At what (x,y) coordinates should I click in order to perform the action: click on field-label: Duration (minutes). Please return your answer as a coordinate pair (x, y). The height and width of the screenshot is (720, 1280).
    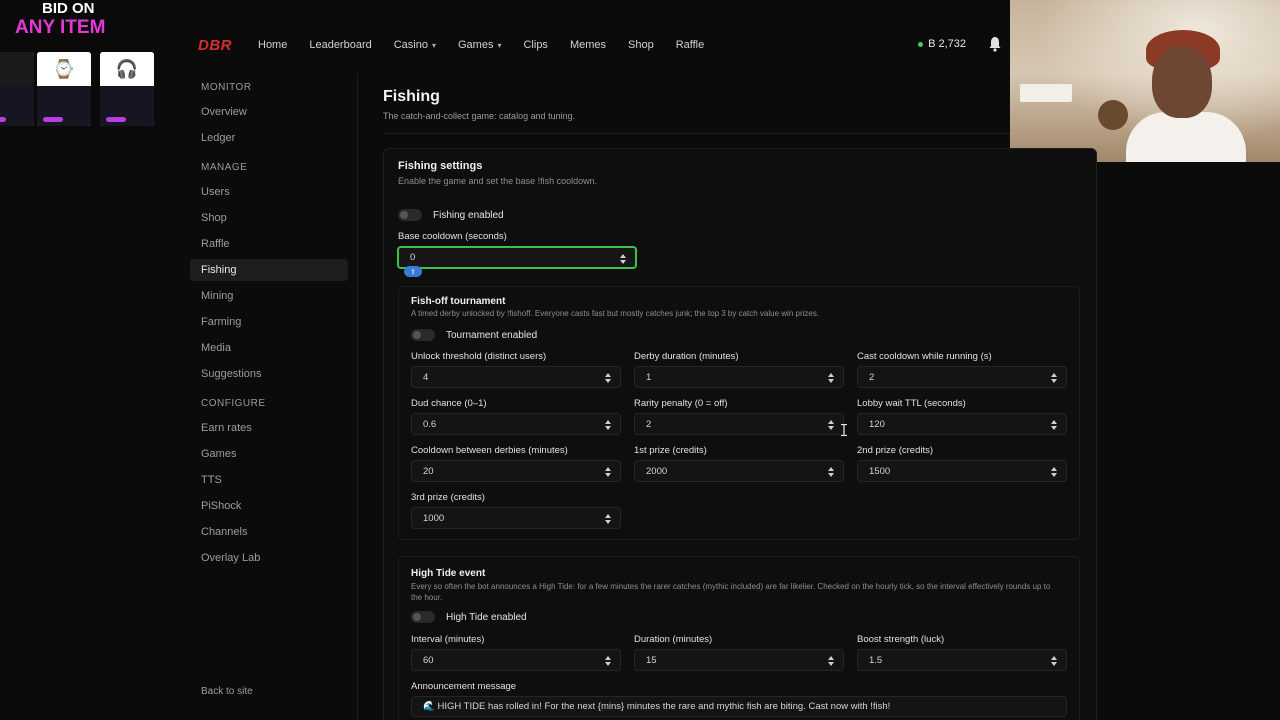
    Looking at the image, I should click on (673, 639).